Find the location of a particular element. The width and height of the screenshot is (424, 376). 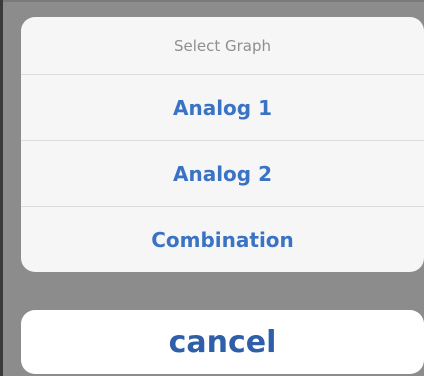

backdrop-left-edge is located at coordinates (1, 188).